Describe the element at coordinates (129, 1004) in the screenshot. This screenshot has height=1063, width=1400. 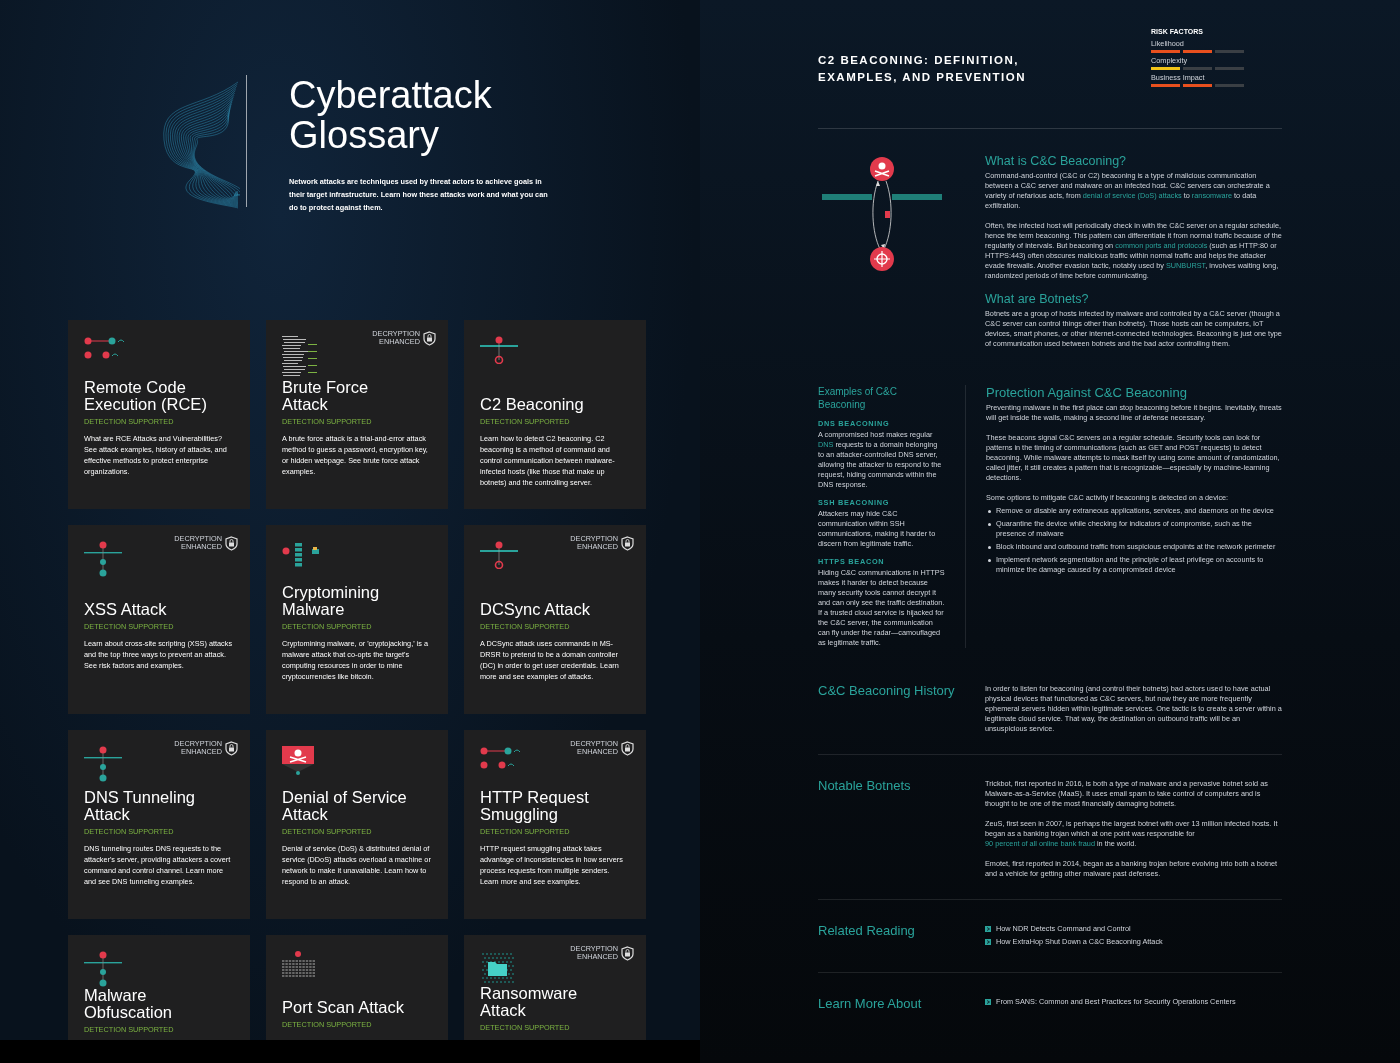
I see `card-title: Malware Obfuscation` at that location.